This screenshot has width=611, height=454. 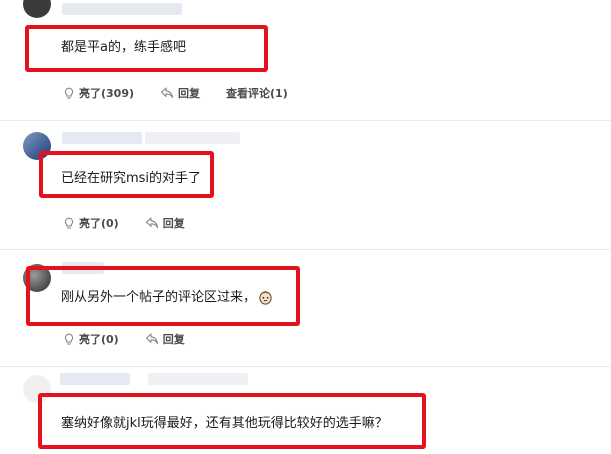 I want to click on comment-text: 刚从另外一个帖子的评论区过来，, so click(x=167, y=298).